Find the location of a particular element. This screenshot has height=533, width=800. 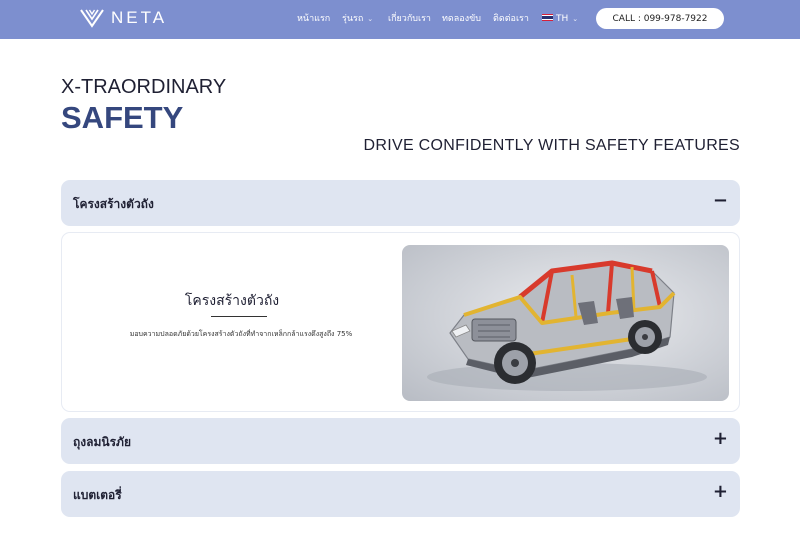

nav-models-label: รุ่นรถ is located at coordinates (353, 19).